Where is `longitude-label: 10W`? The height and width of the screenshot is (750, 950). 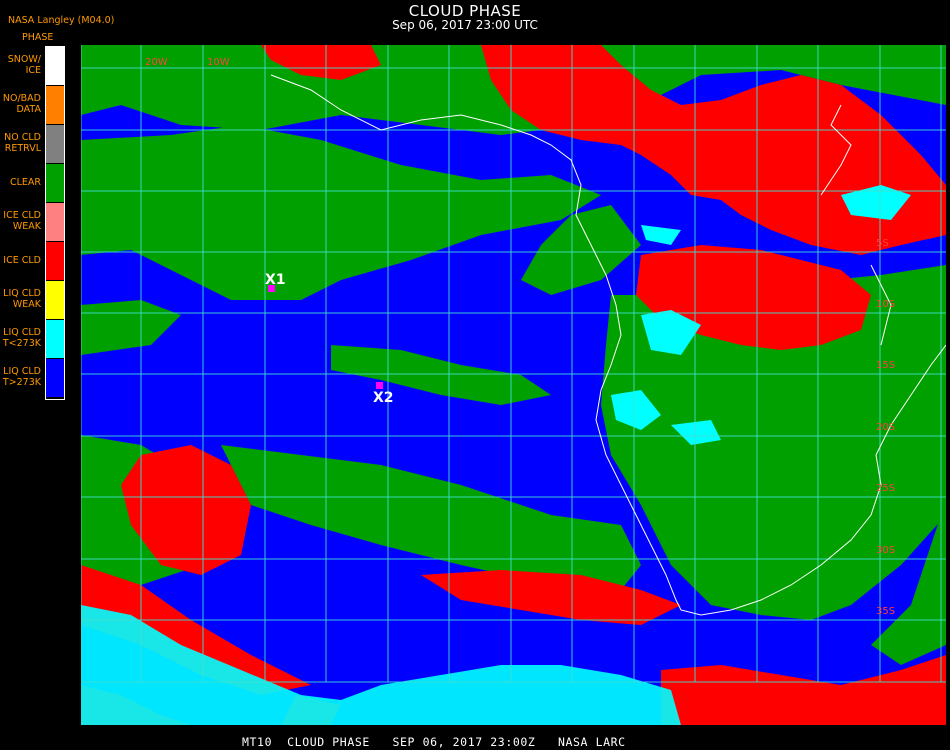 longitude-label: 10W is located at coordinates (218, 62).